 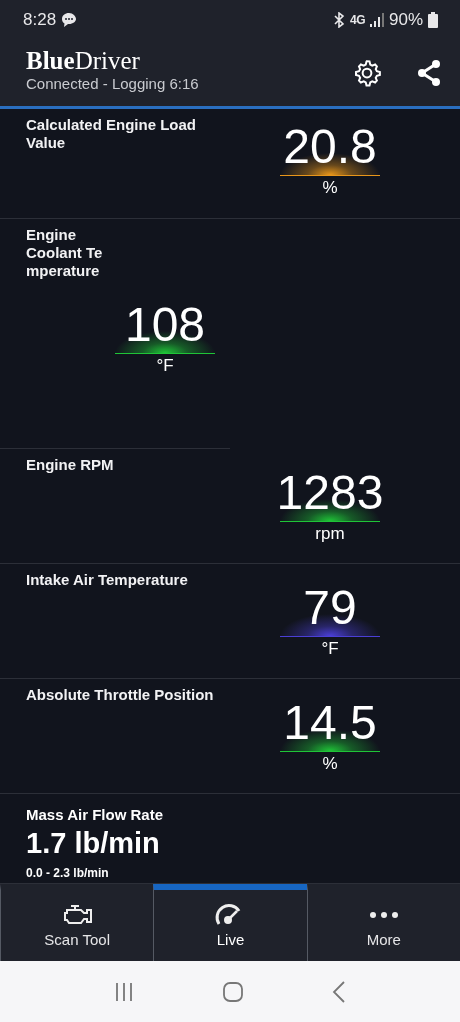 I want to click on status-time: 8:28, so click(x=40, y=20).